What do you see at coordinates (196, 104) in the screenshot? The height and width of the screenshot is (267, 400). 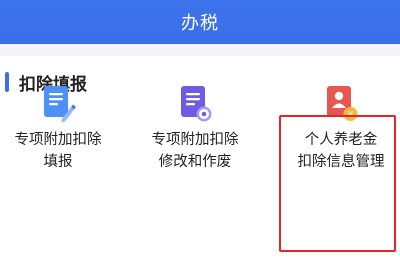 I see `document-settings-icon` at bounding box center [196, 104].